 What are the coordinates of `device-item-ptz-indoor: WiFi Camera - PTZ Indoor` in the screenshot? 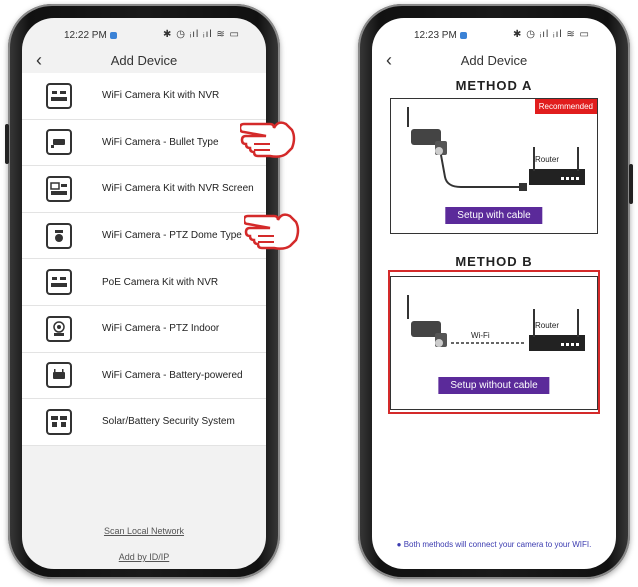 It's located at (144, 329).